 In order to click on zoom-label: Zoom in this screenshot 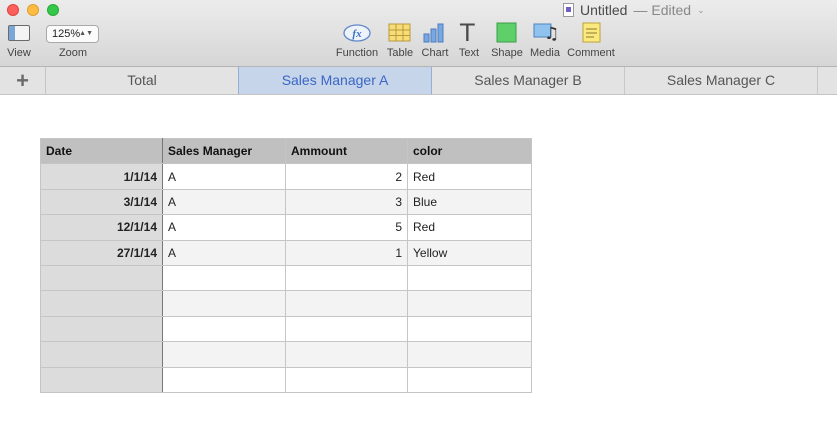, I will do `click(73, 53)`.